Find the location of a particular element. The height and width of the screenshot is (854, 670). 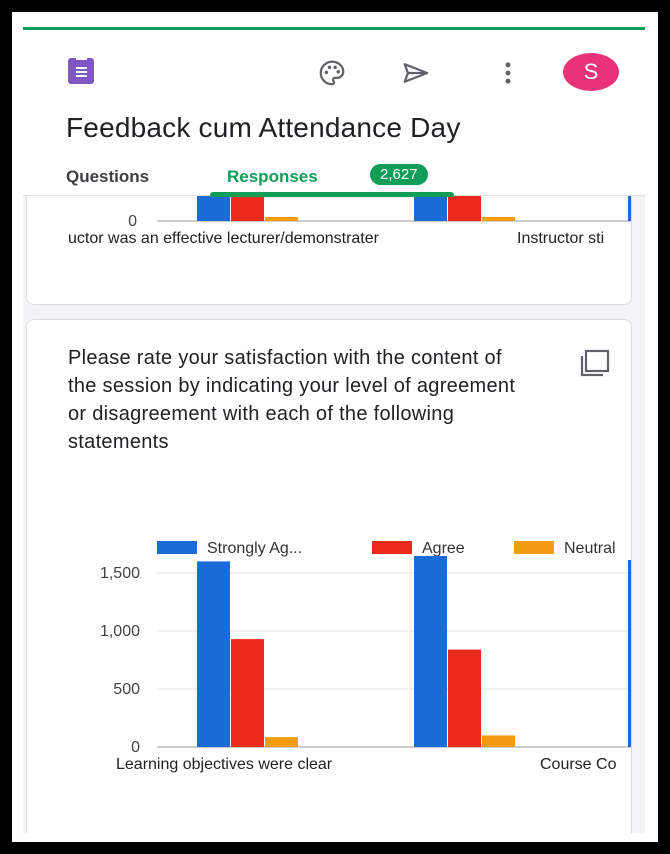

send-icon is located at coordinates (416, 73).